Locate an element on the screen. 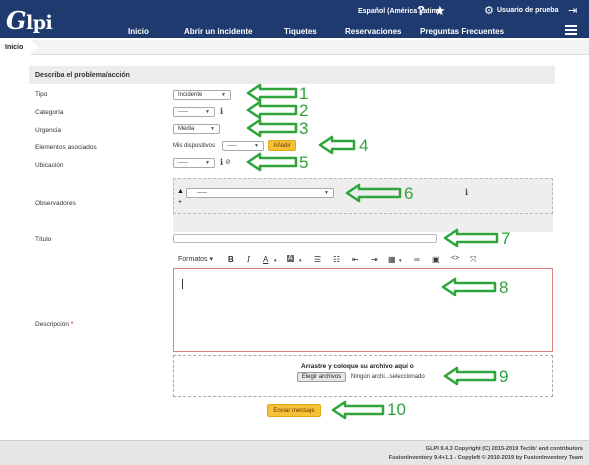  annotation-8: 8 is located at coordinates (504, 287).